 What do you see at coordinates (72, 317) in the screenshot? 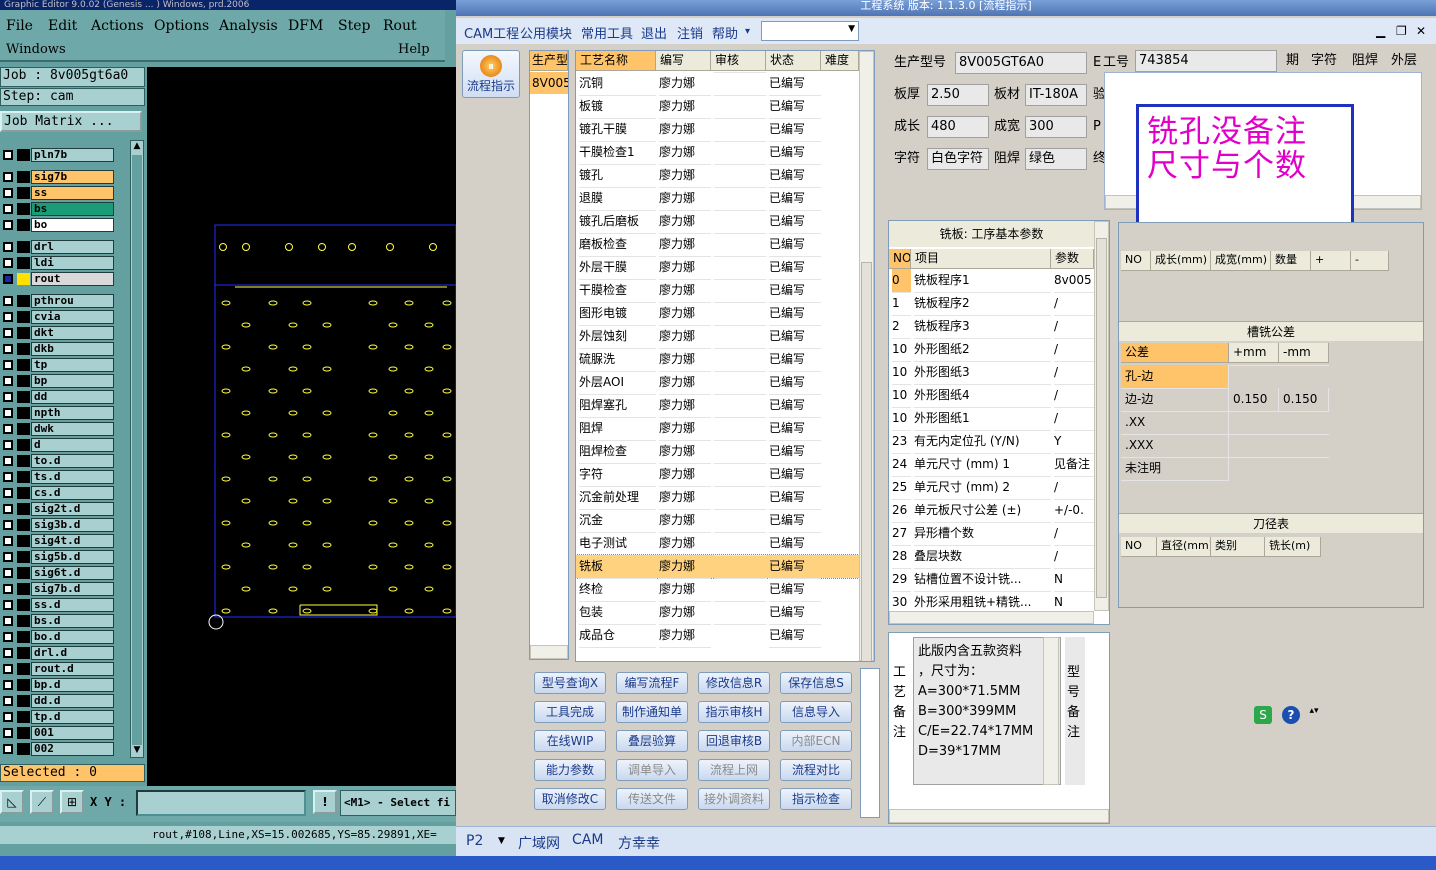
I see `layer-name: cvia` at bounding box center [72, 317].